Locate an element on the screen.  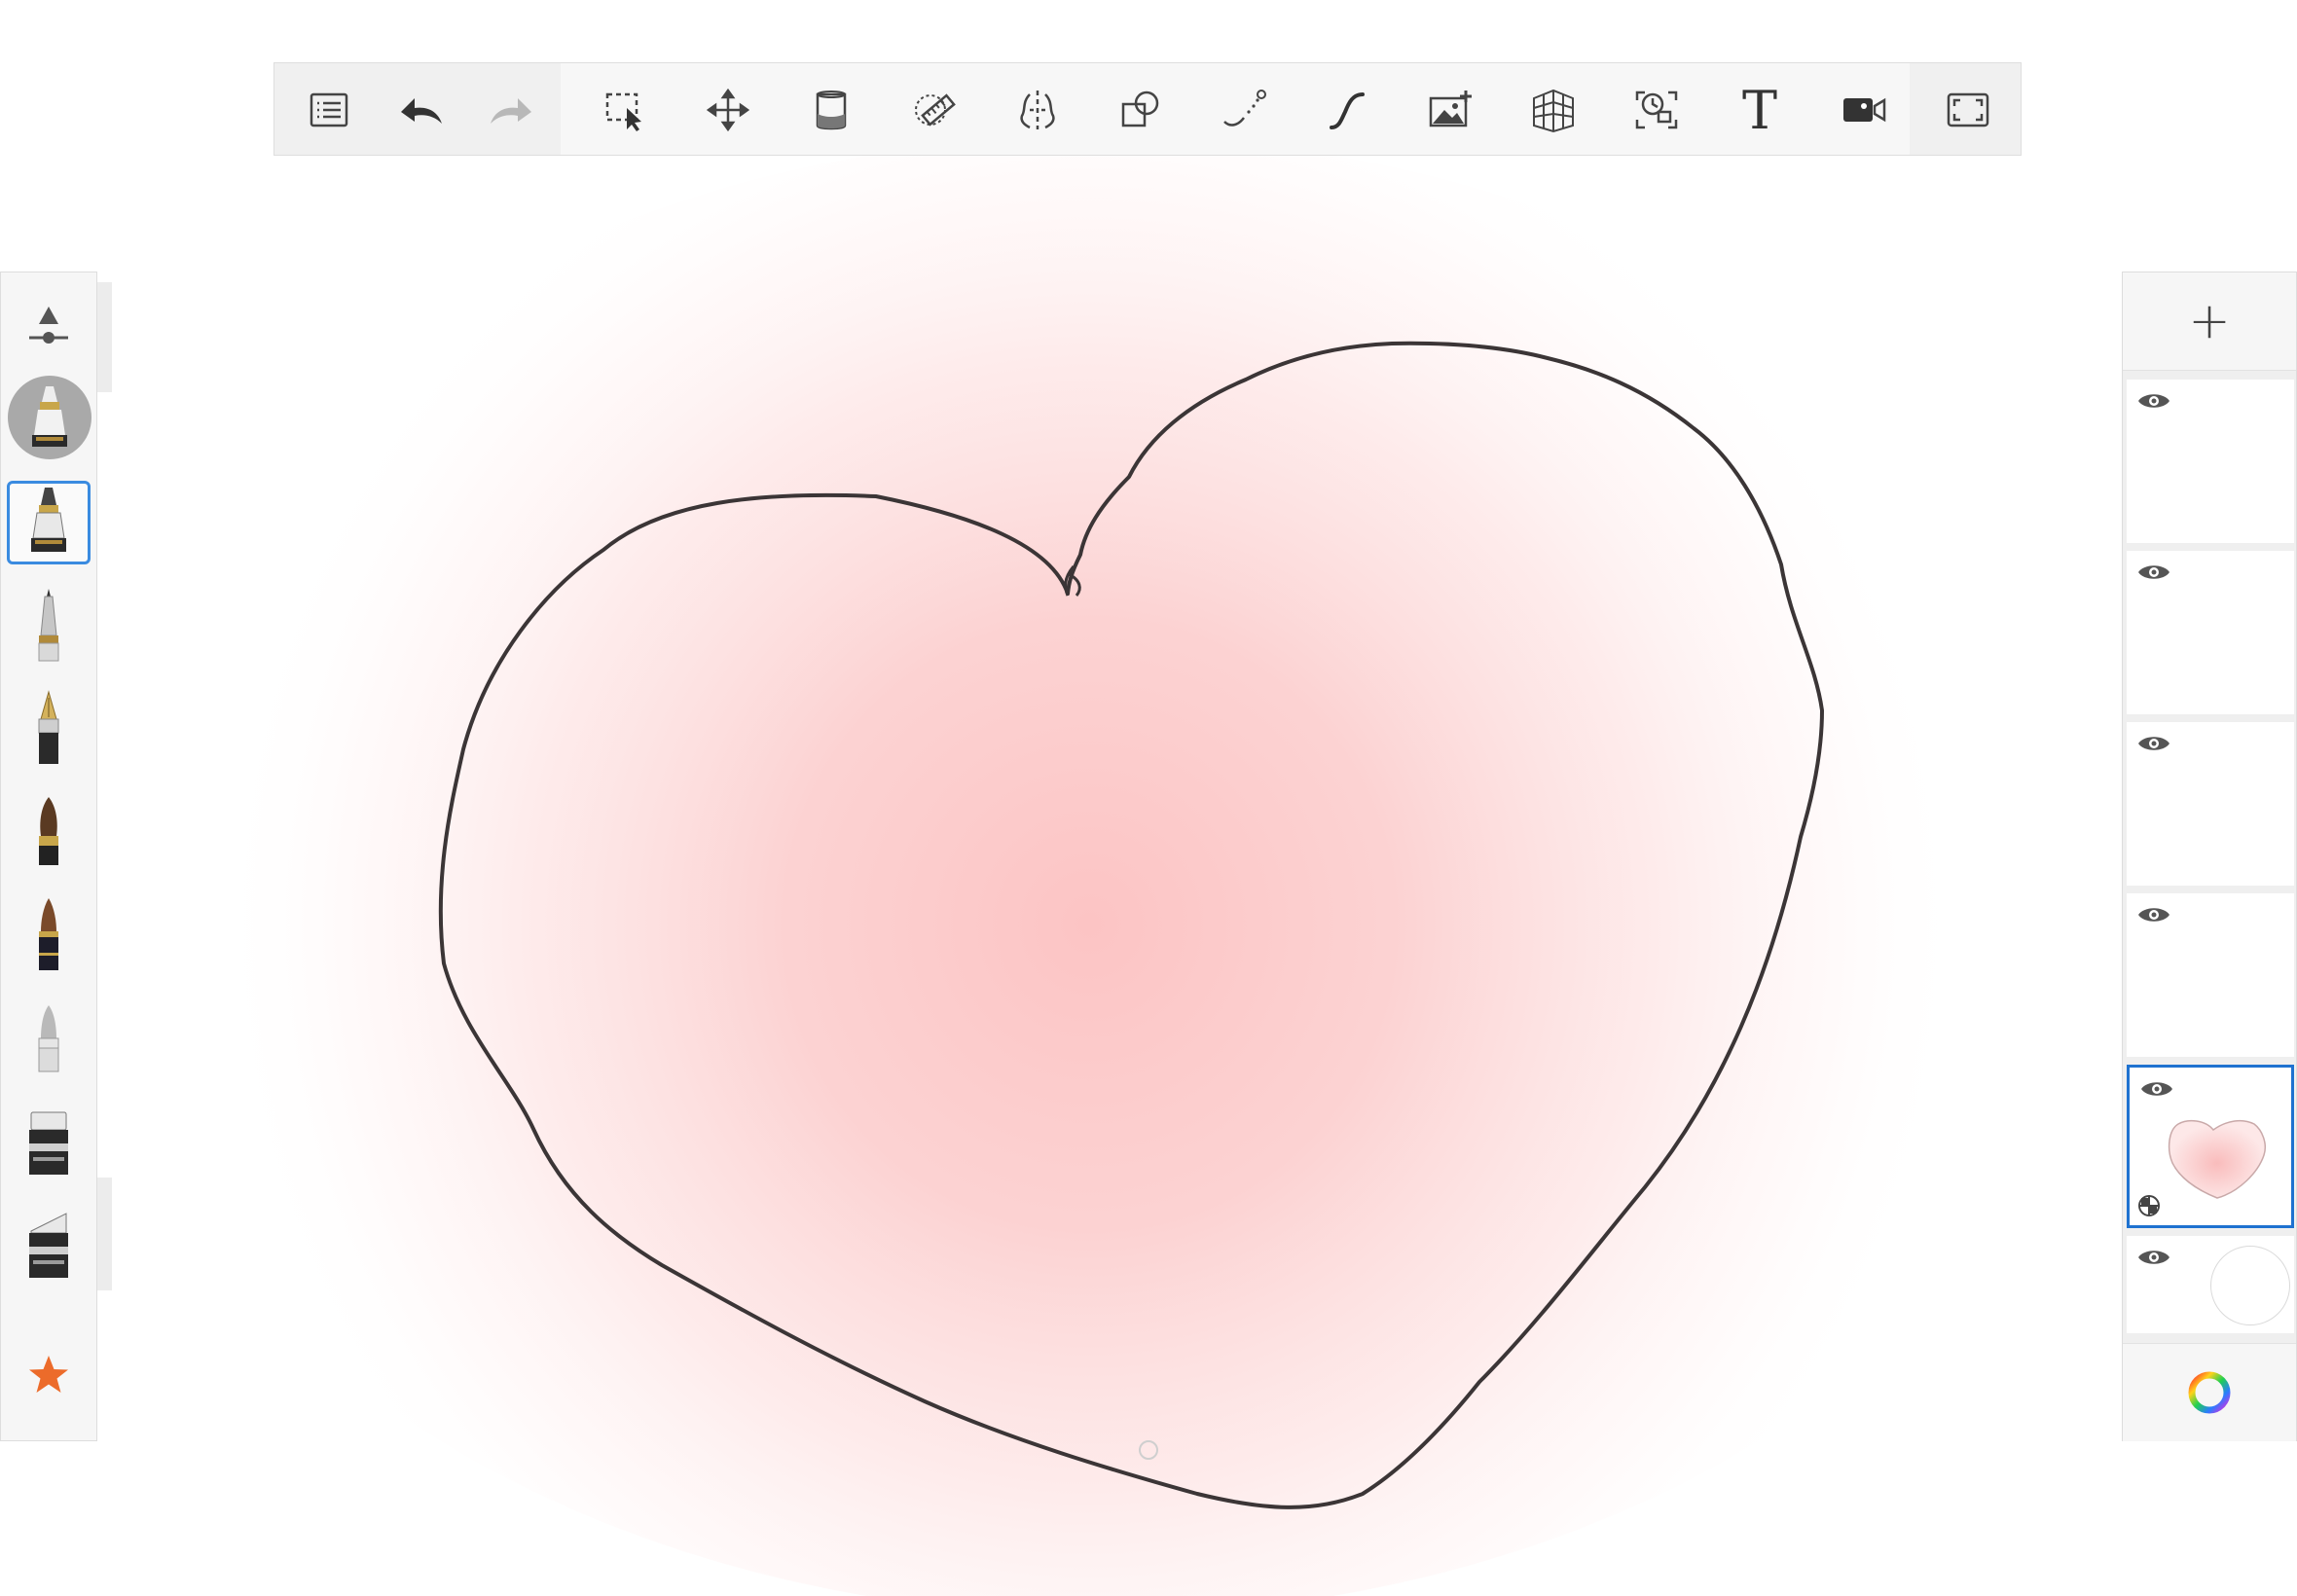
menu-list-icon is located at coordinates (329, 110).